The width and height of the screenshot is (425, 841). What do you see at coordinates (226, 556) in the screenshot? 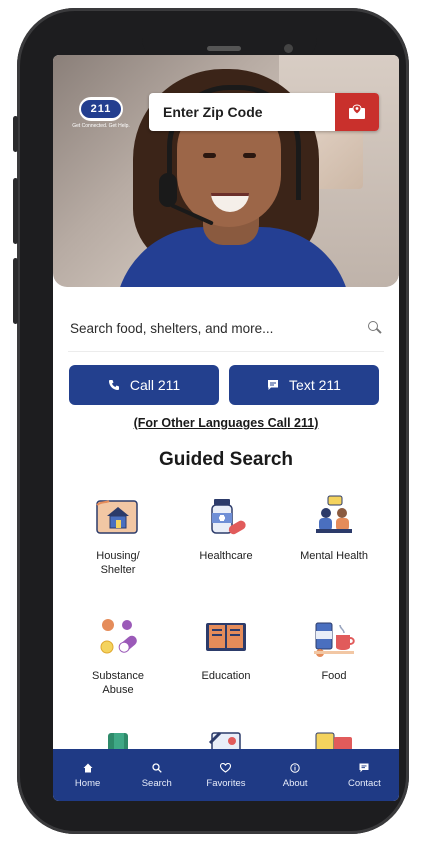
I see `category-label: Healthcare` at bounding box center [226, 556].